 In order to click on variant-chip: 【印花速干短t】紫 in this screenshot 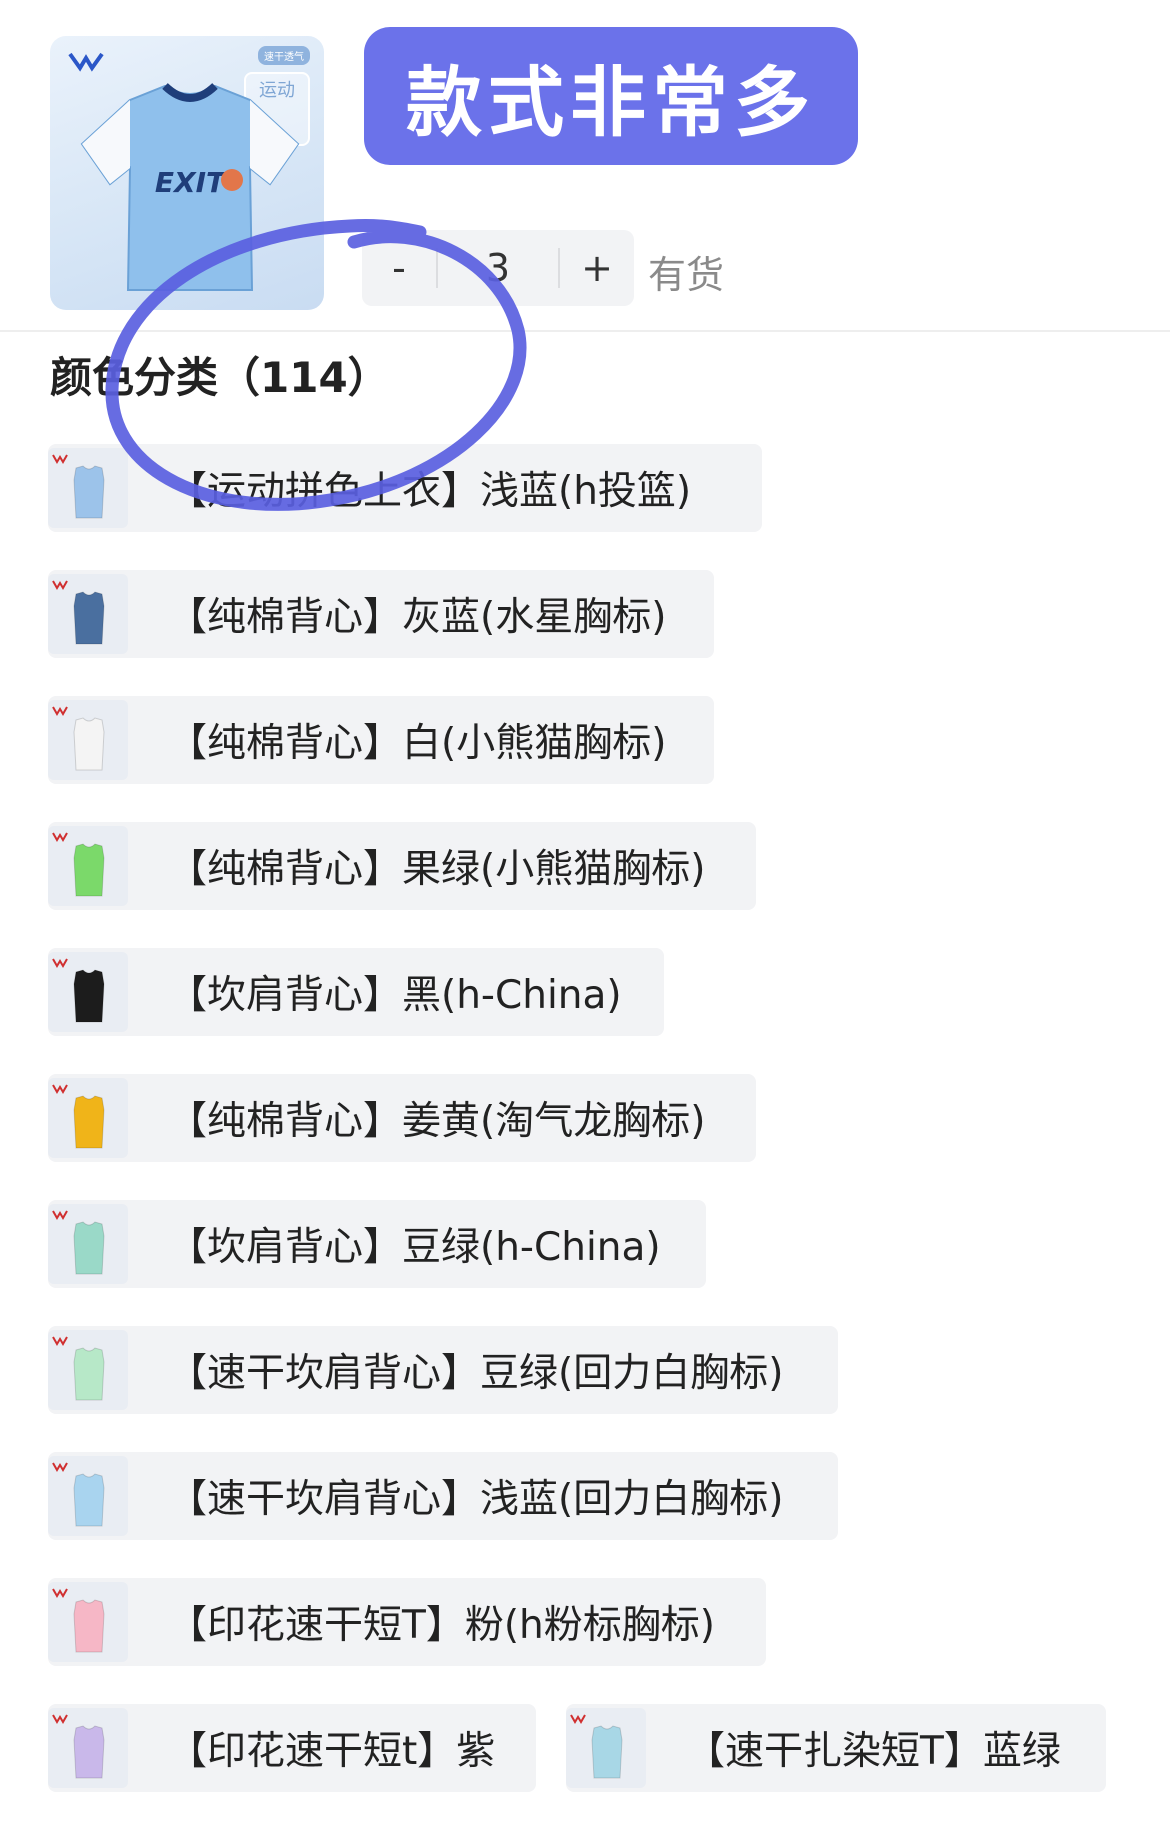, I will do `click(292, 1748)`.